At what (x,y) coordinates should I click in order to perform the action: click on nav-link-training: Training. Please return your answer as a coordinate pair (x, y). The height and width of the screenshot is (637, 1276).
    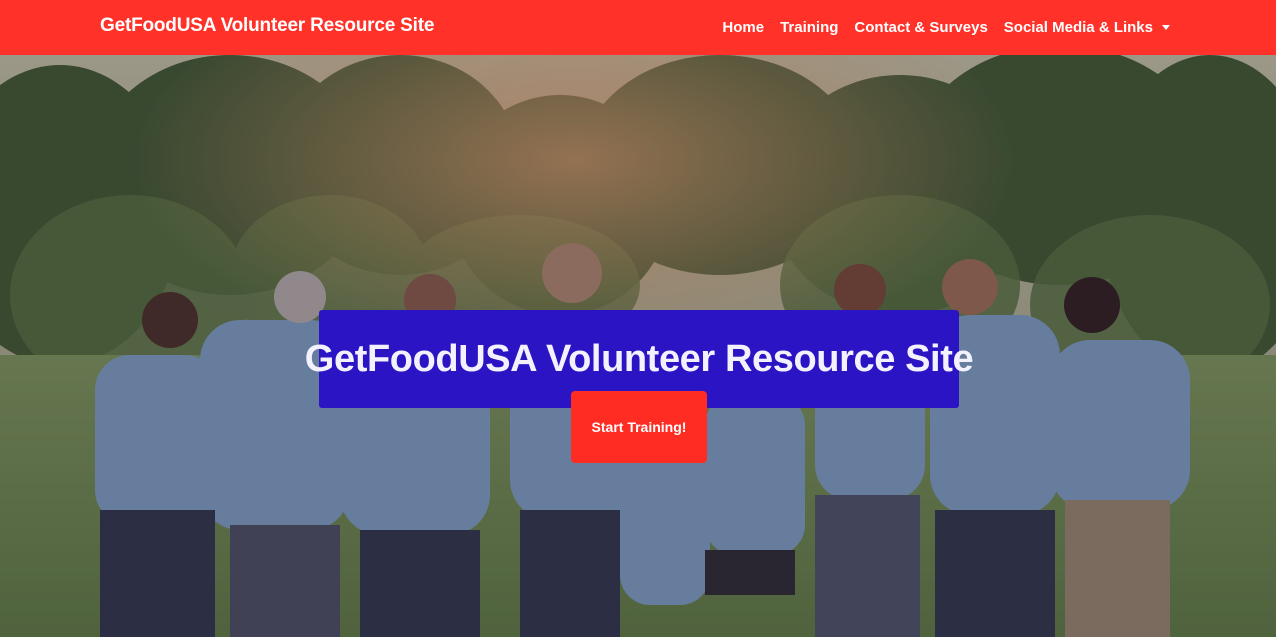
    Looking at the image, I should click on (809, 27).